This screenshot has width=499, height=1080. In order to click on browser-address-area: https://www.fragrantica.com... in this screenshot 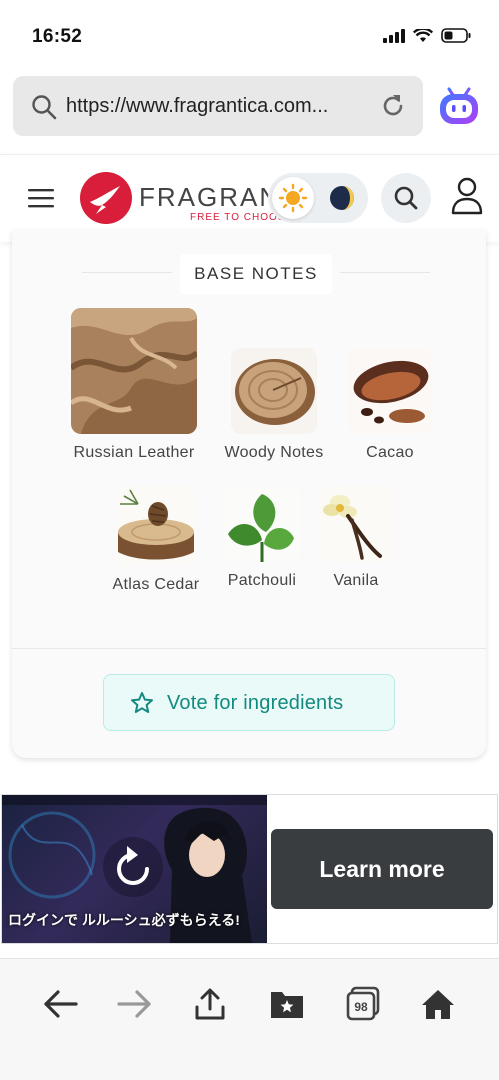, I will do `click(249, 112)`.